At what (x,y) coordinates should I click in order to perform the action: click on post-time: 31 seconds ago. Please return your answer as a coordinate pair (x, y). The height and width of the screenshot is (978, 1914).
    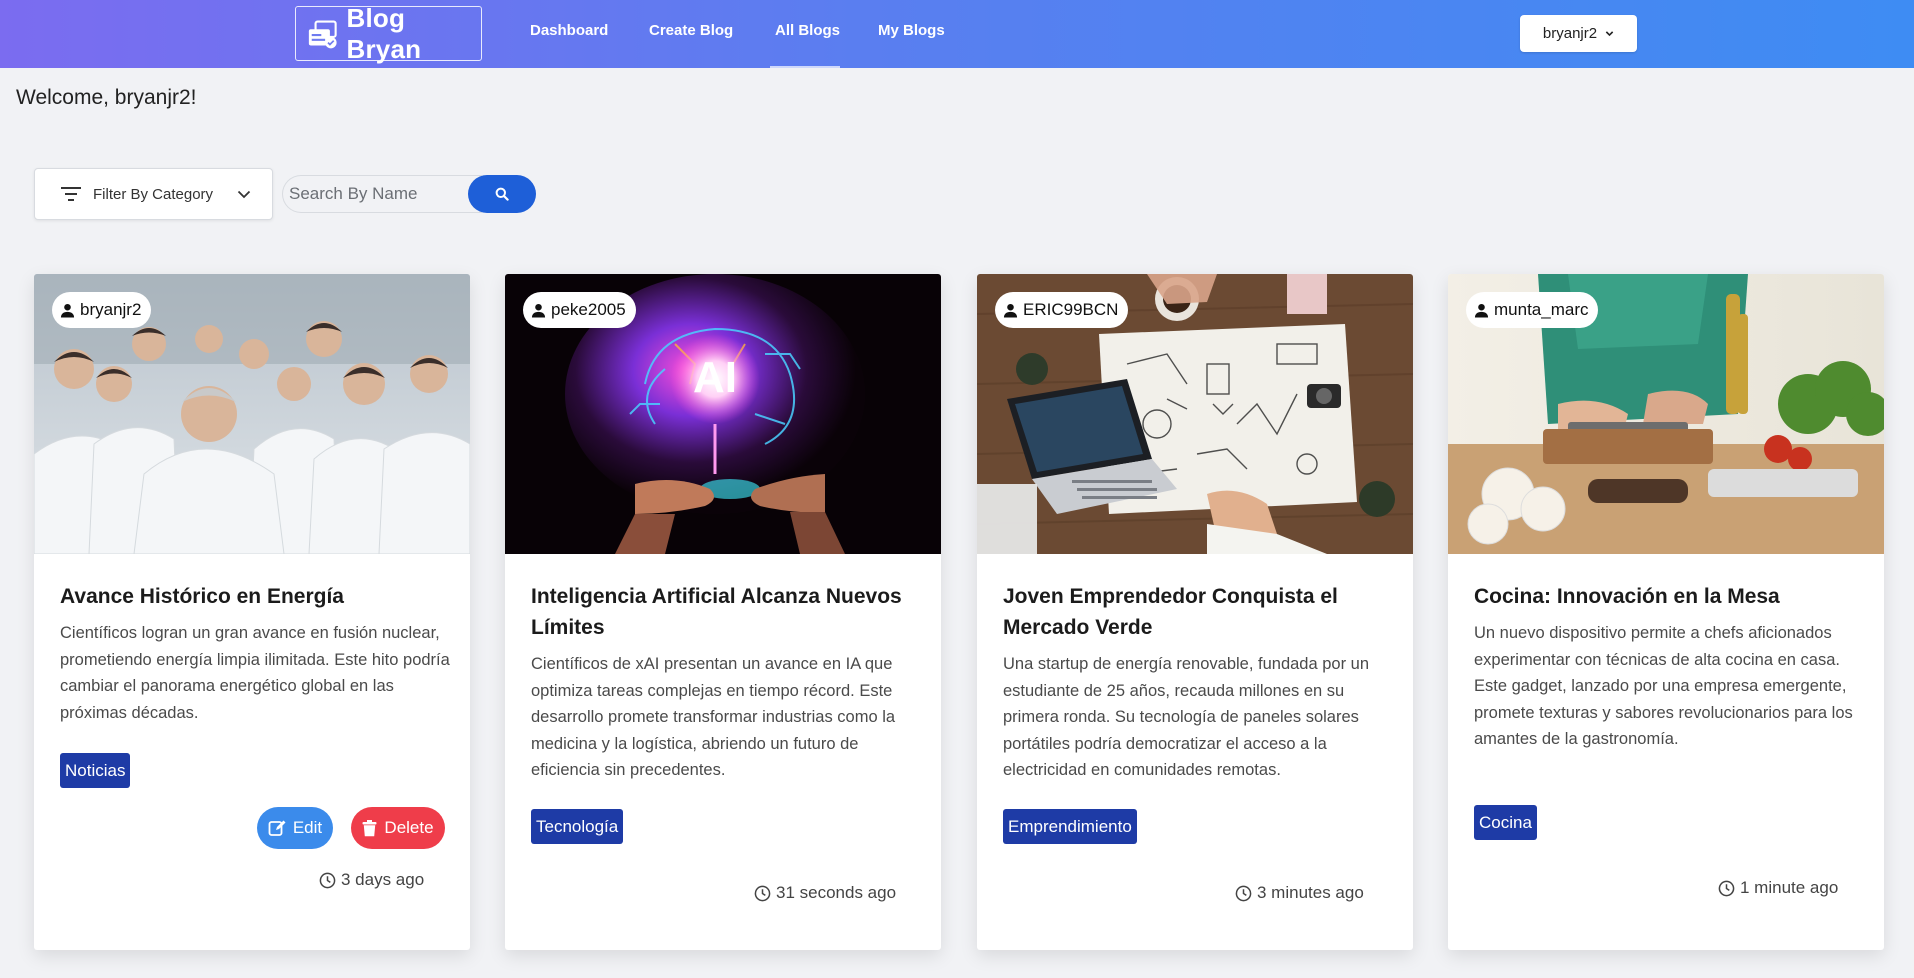
    Looking at the image, I should click on (825, 893).